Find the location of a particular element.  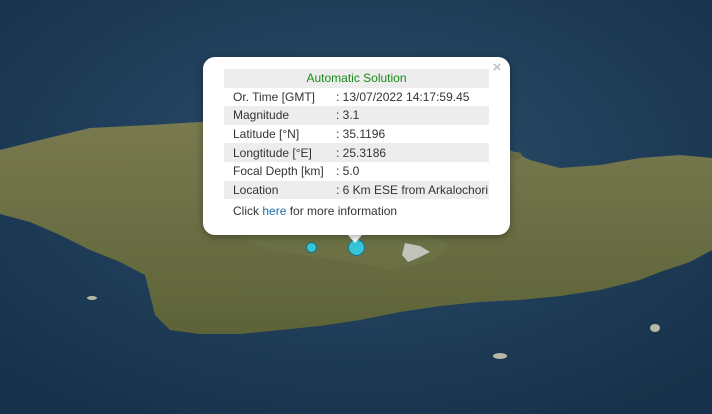

earthquake-marker-secondary is located at coordinates (311, 247).